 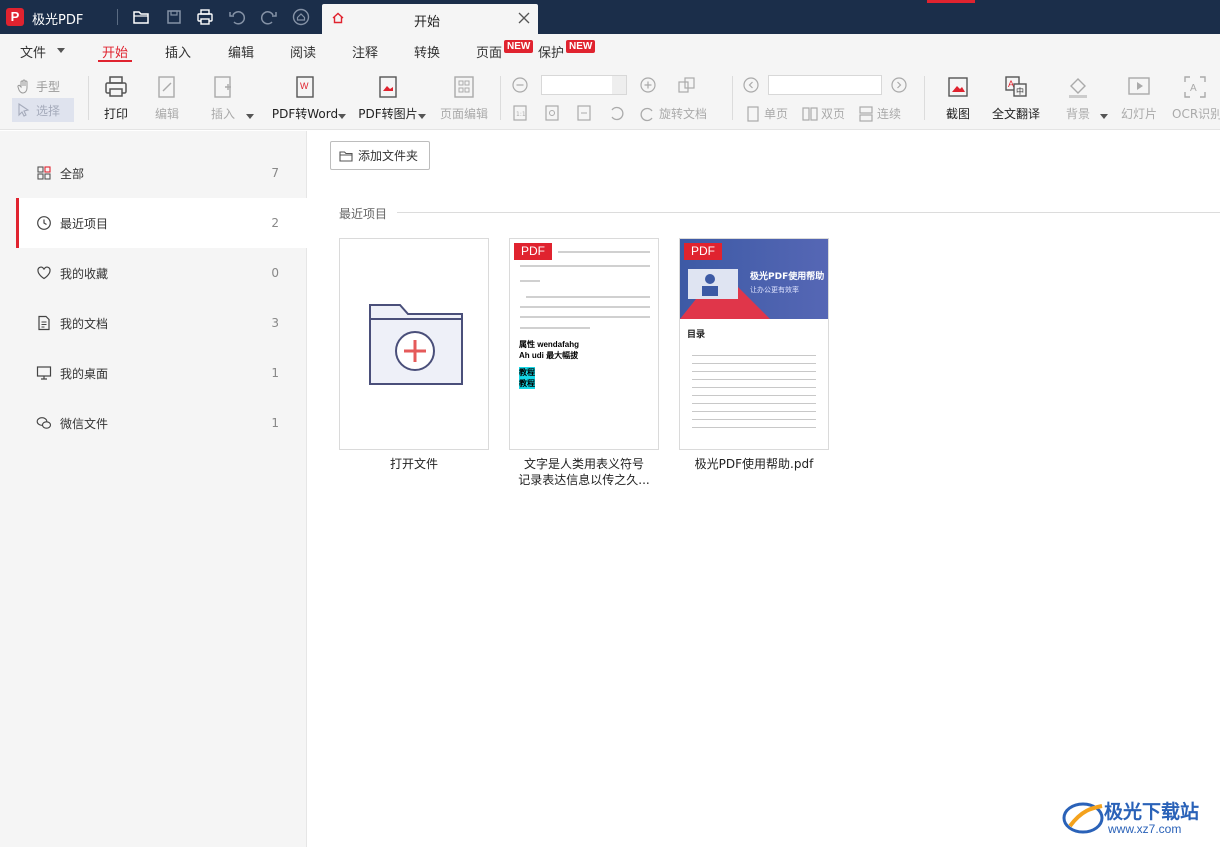 I want to click on svg-text: 中, so click(x=1020, y=91).